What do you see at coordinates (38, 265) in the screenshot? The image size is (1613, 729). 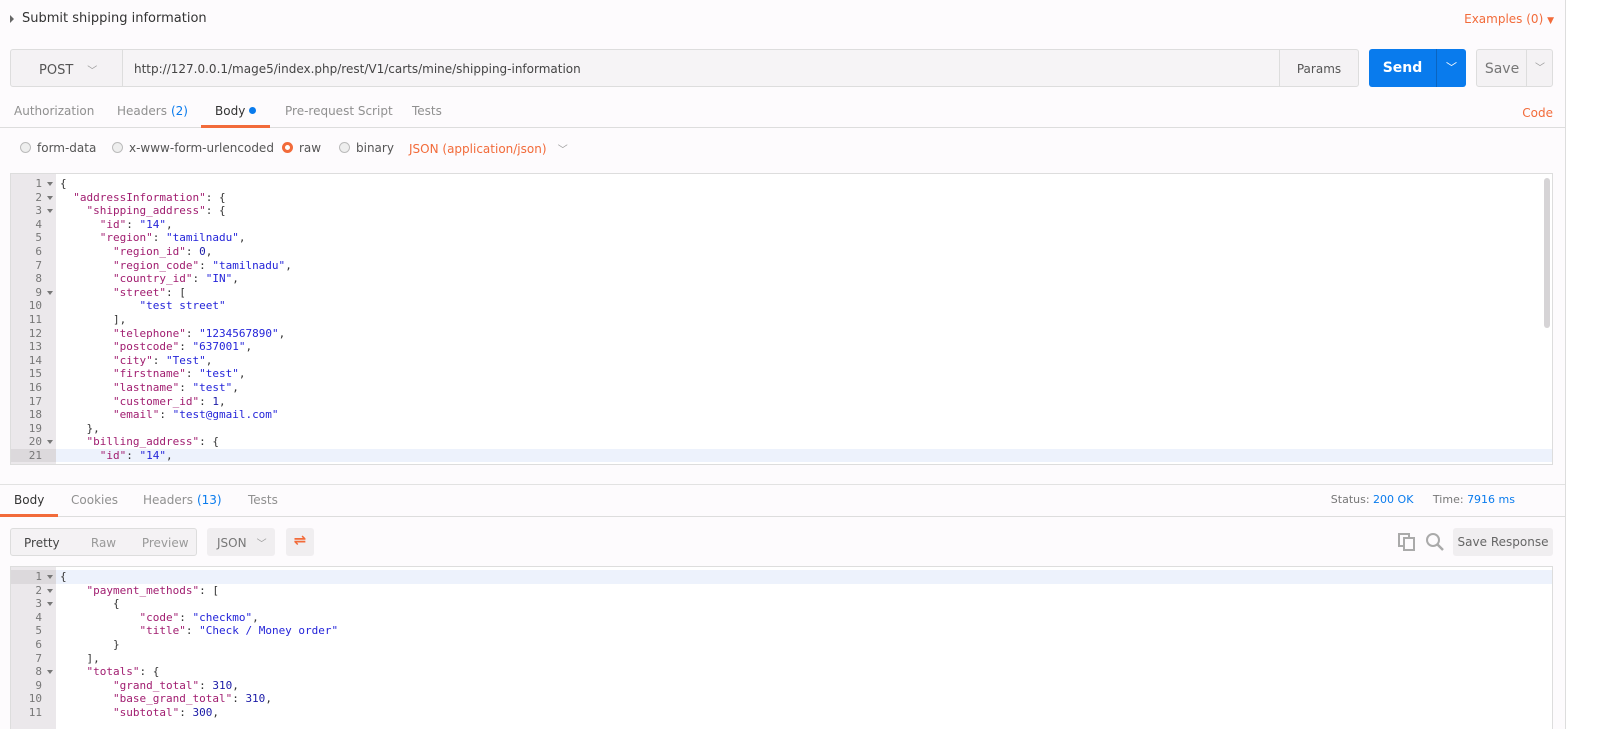 I see `line-number: 7` at bounding box center [38, 265].